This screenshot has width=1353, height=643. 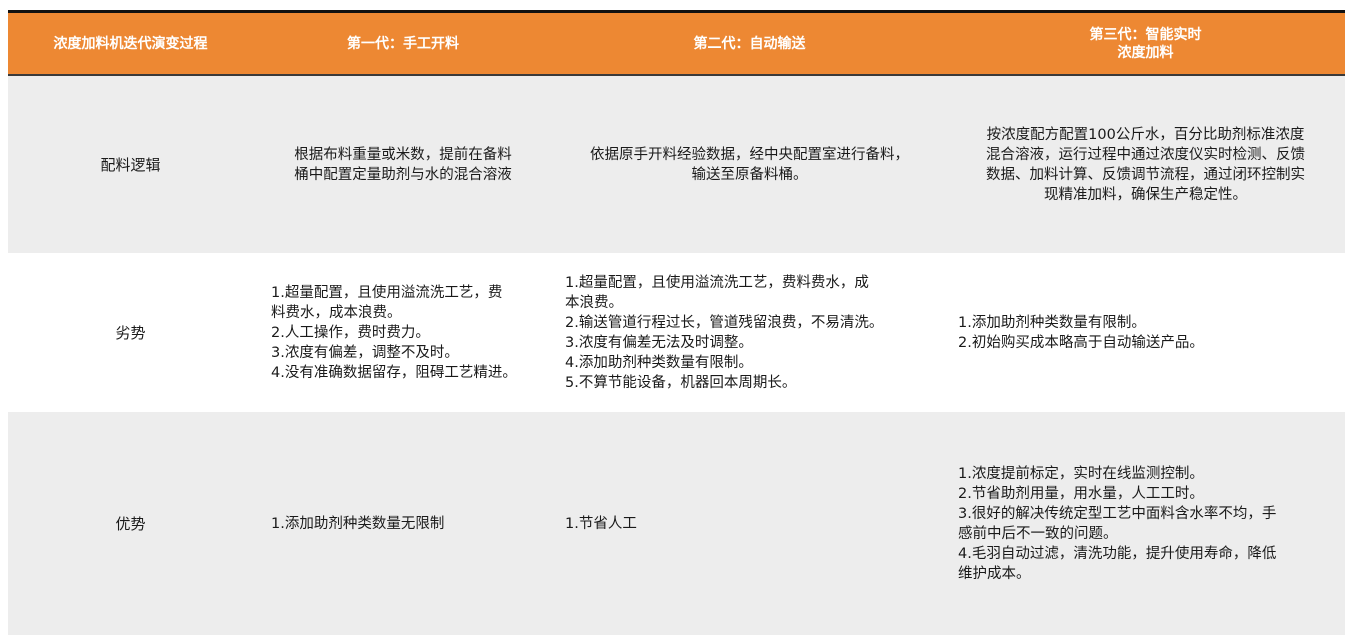 I want to click on cell-gen1: 1.添加助剂种类数量无限制, so click(x=358, y=523).